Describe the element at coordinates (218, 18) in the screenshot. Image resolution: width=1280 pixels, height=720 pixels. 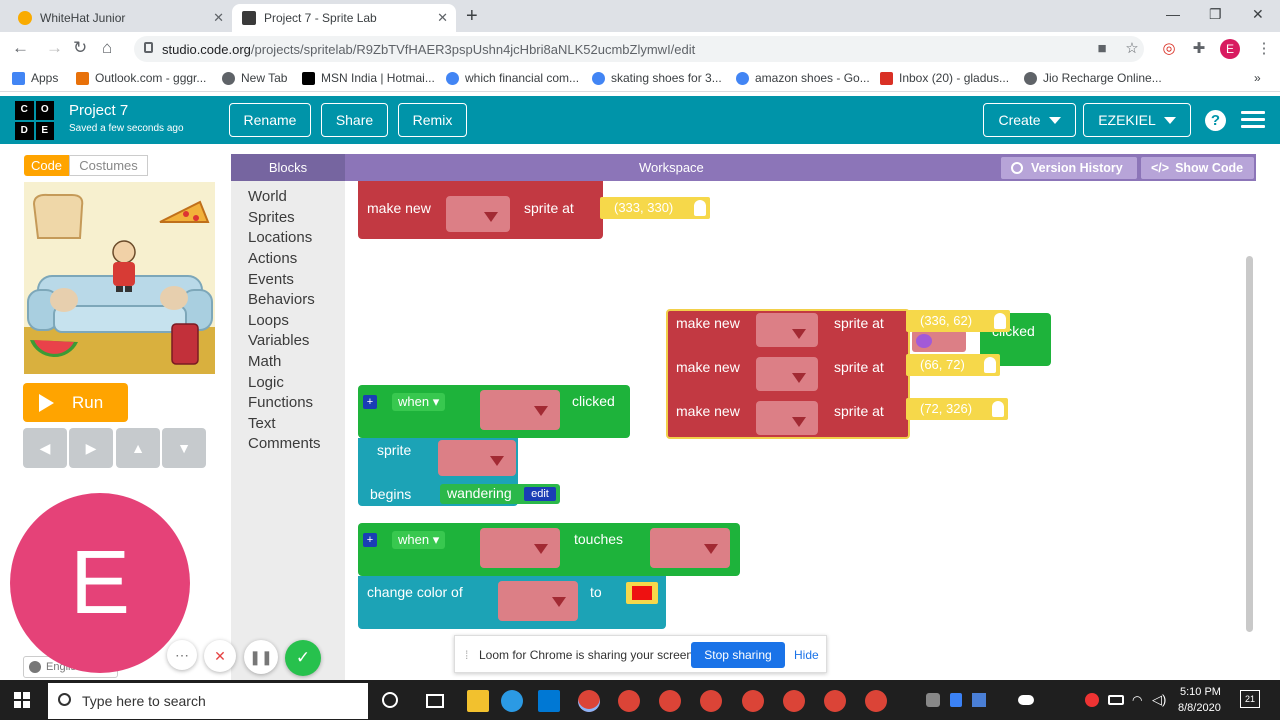
I see `close-tab-icon: ✕` at that location.